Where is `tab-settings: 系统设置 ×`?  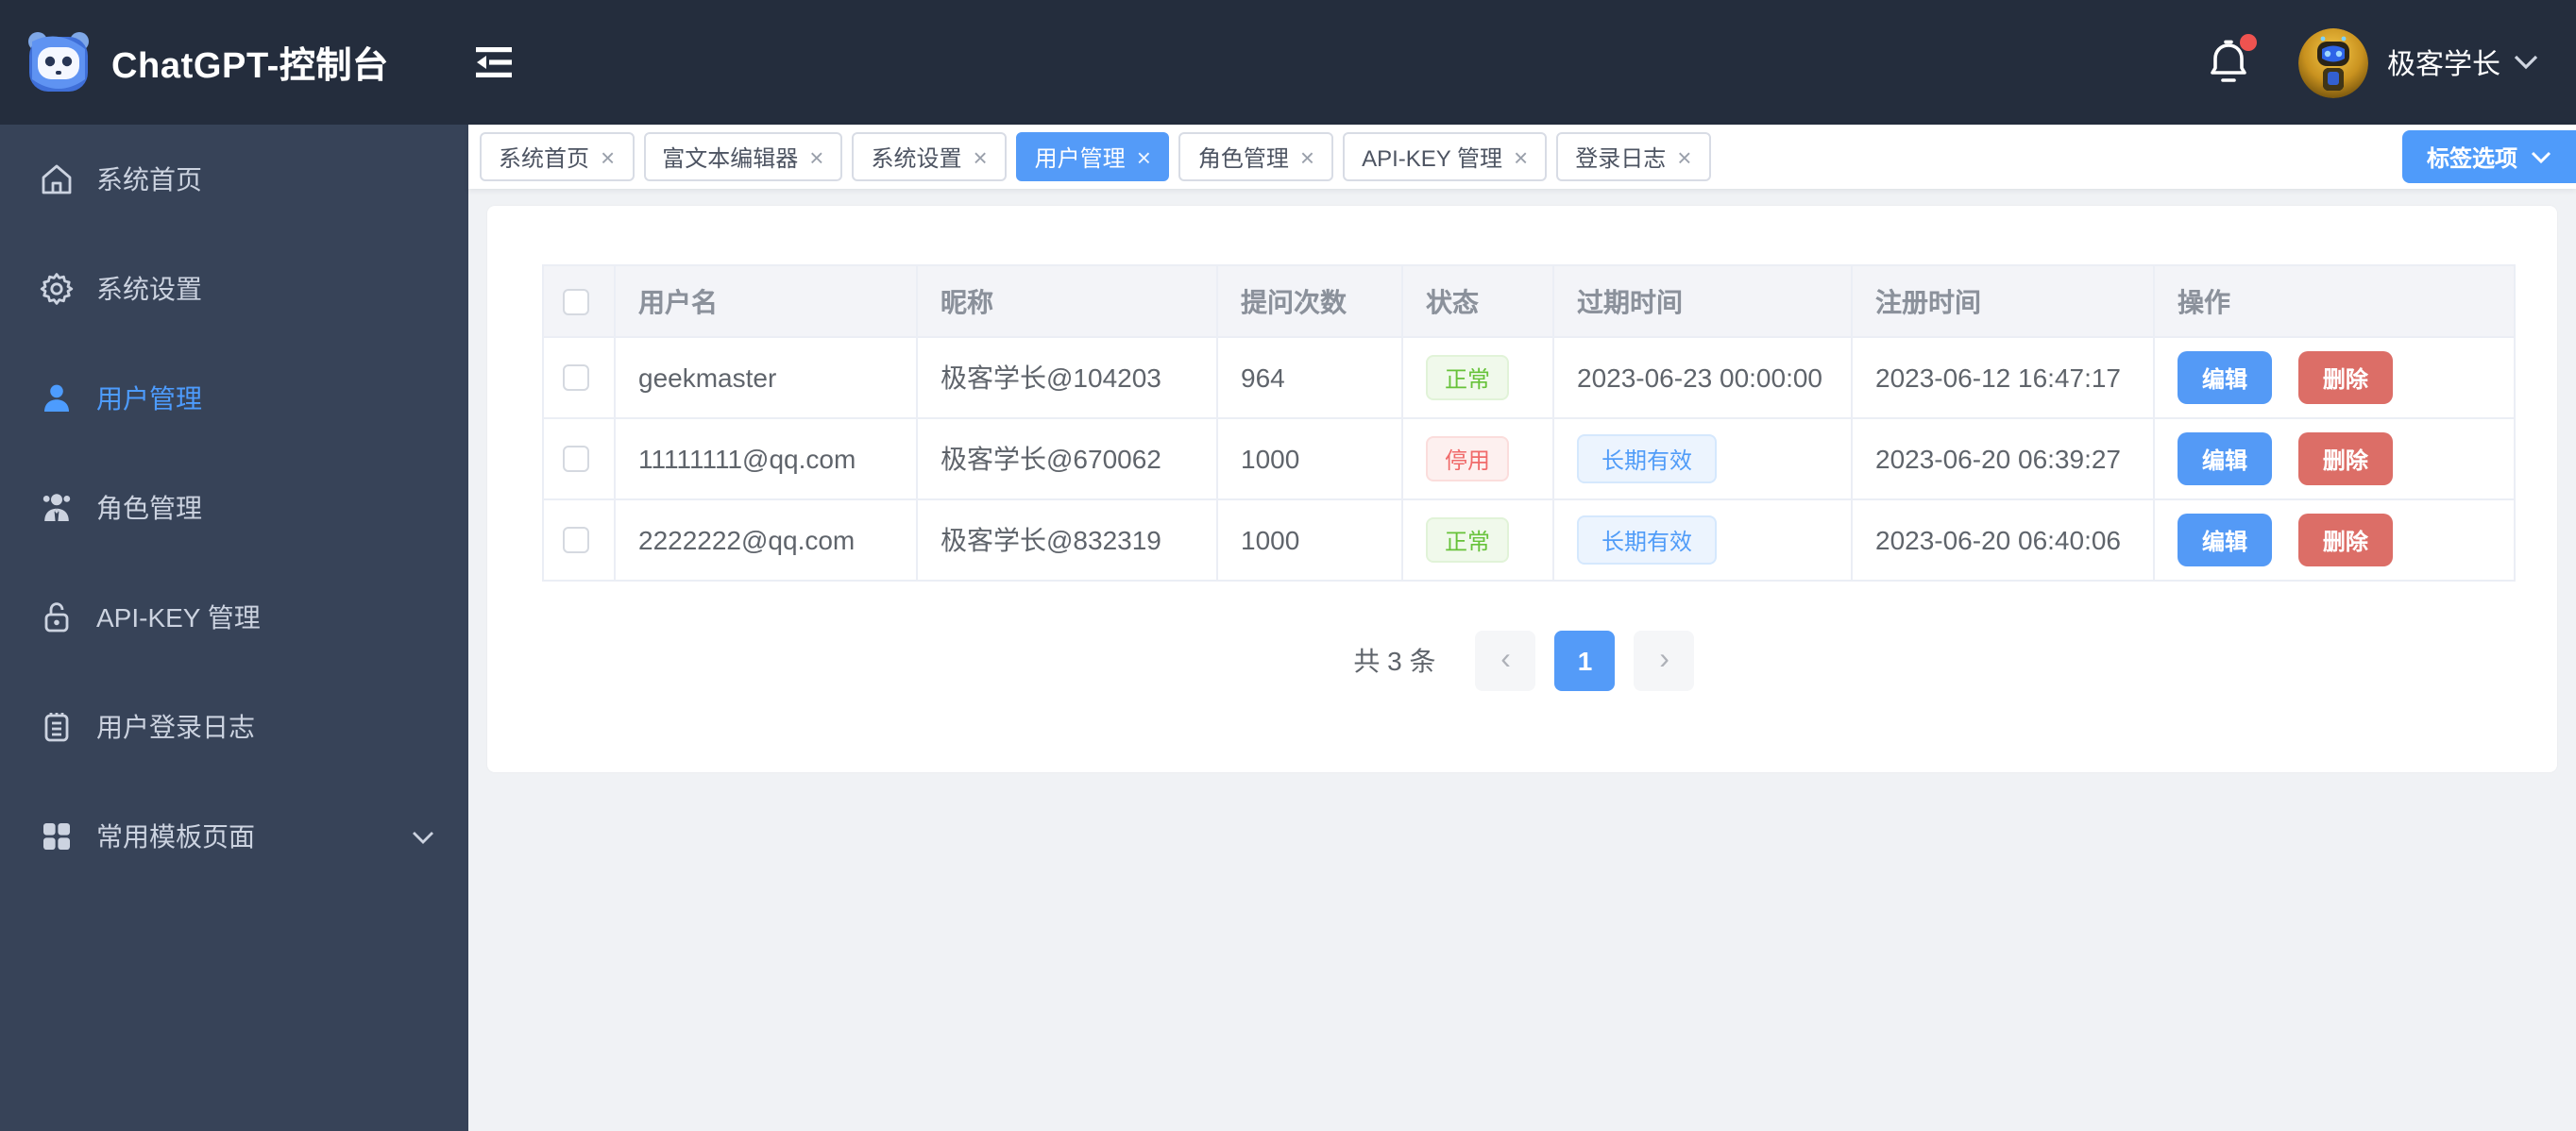 tab-settings: 系统设置 × is located at coordinates (929, 157).